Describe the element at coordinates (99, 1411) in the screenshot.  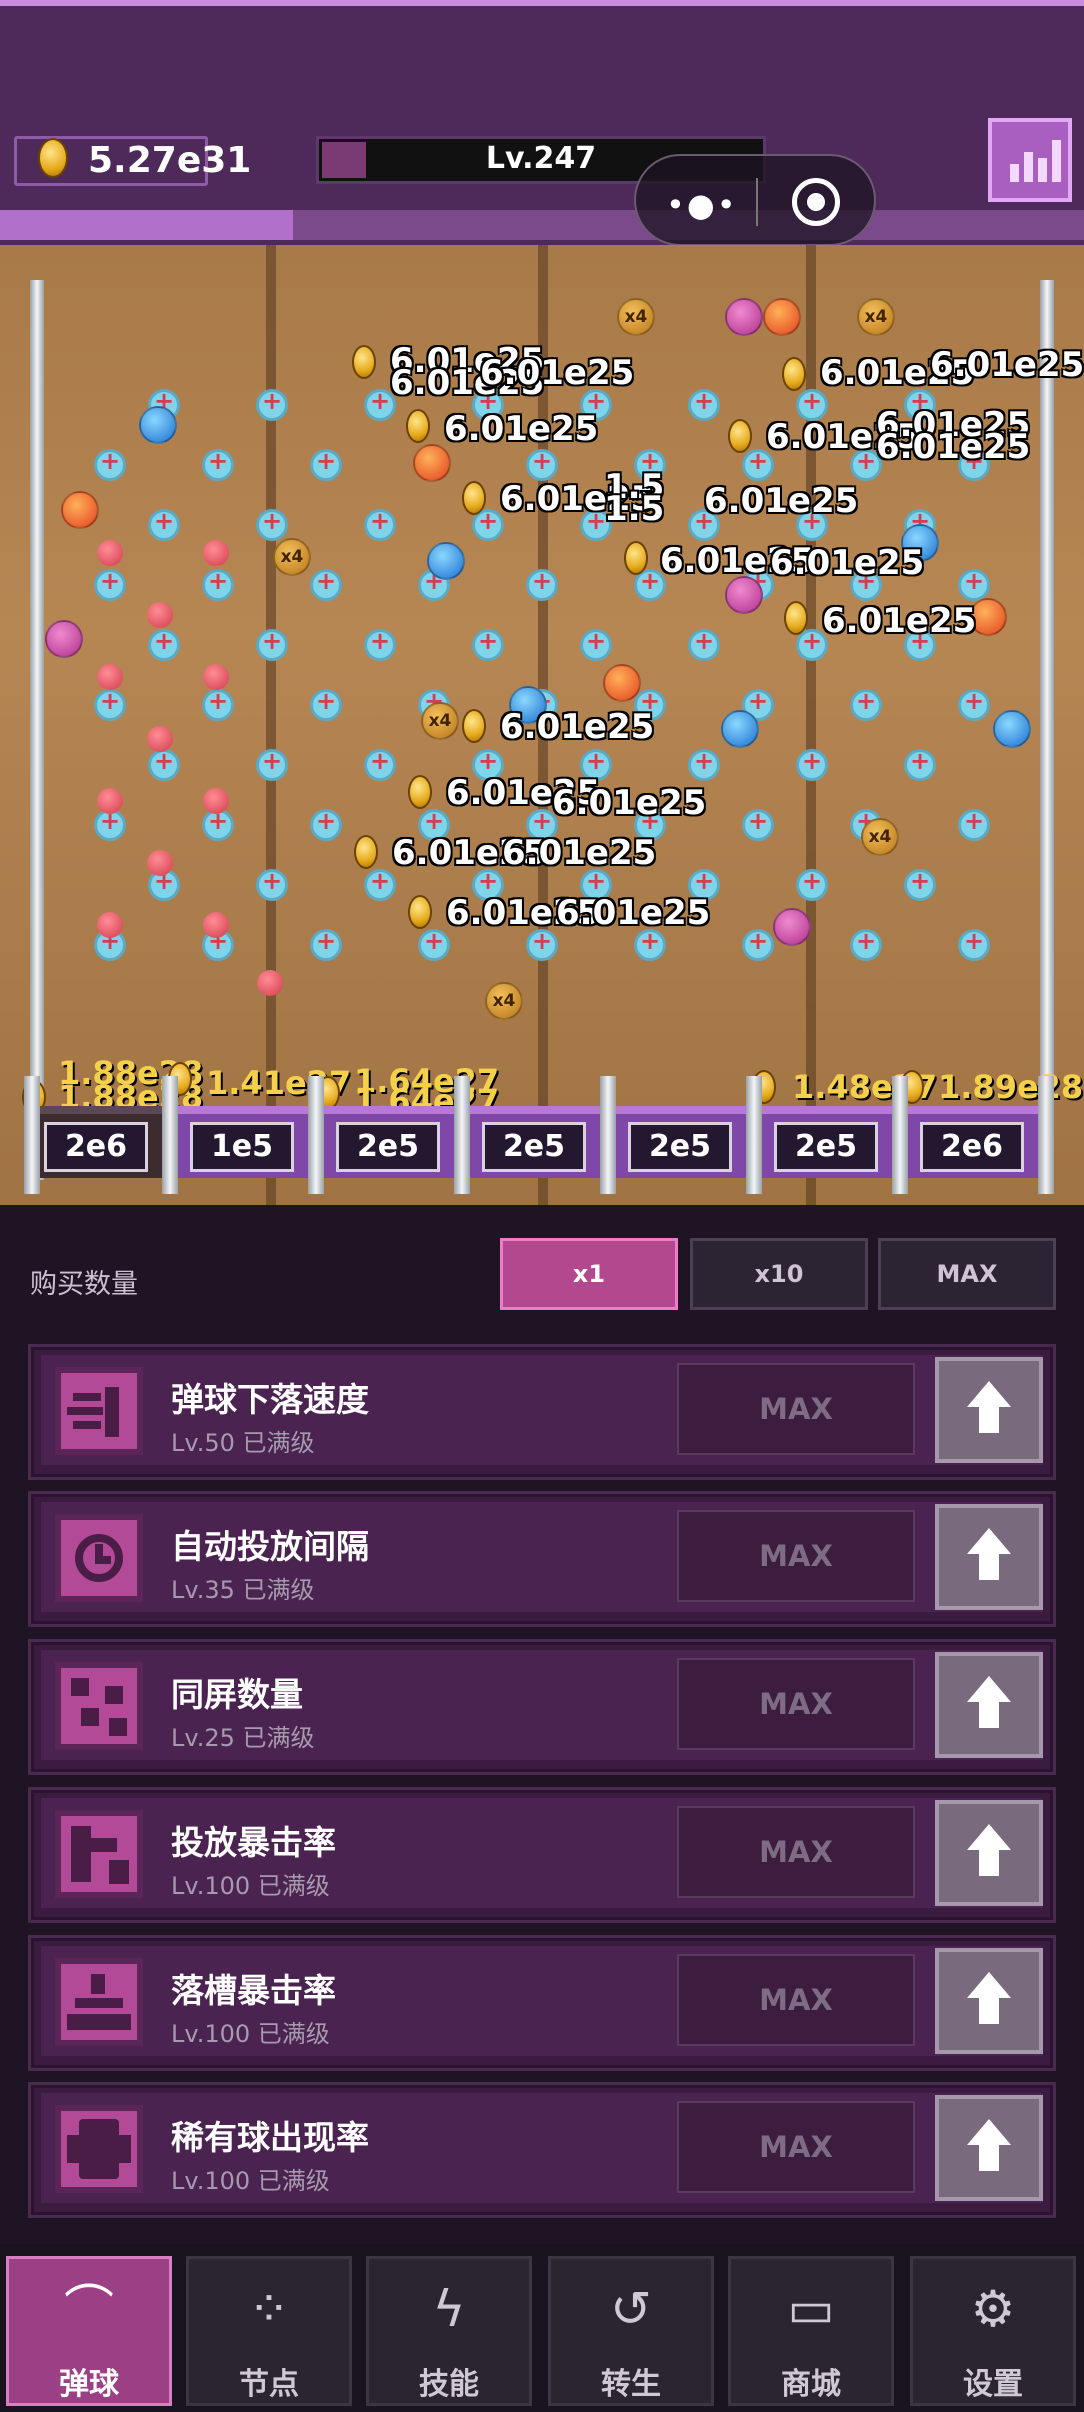
I see `drop-speed-icon` at that location.